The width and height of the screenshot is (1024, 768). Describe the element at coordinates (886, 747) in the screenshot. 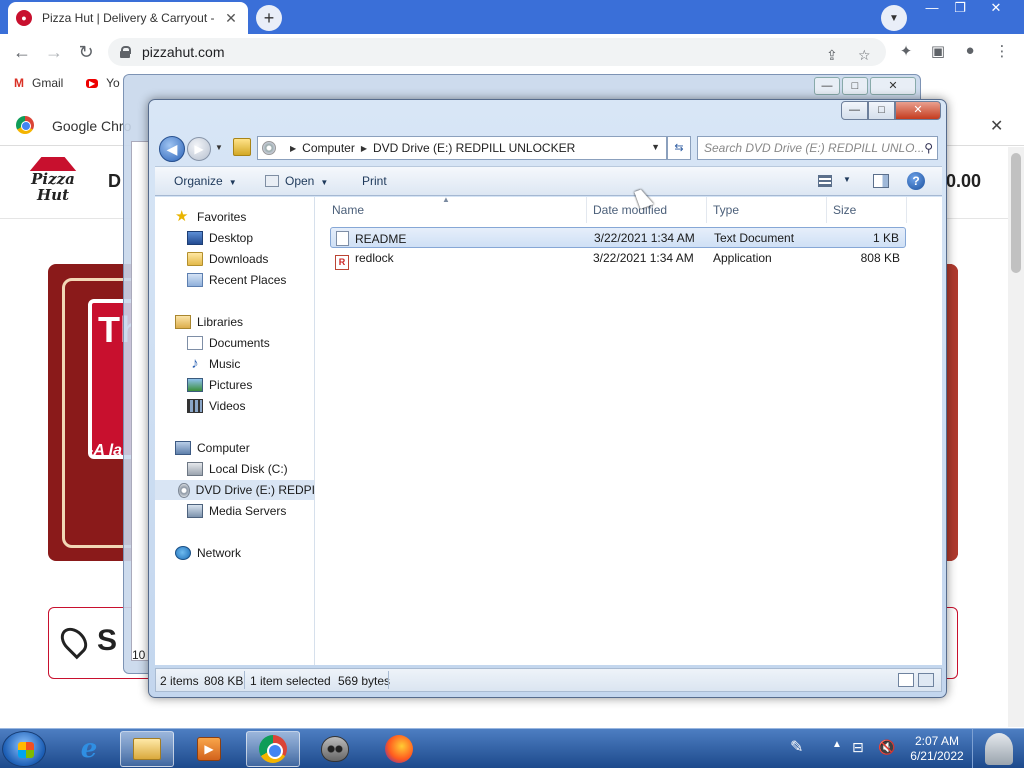

I see `volume-muted-icon: 🔇` at that location.